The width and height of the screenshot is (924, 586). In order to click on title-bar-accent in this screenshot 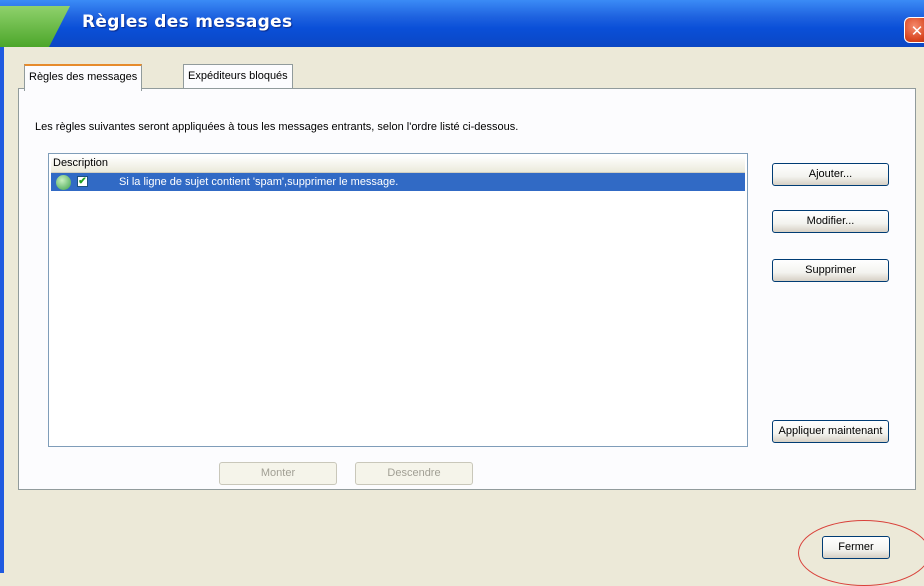, I will do `click(35, 26)`.